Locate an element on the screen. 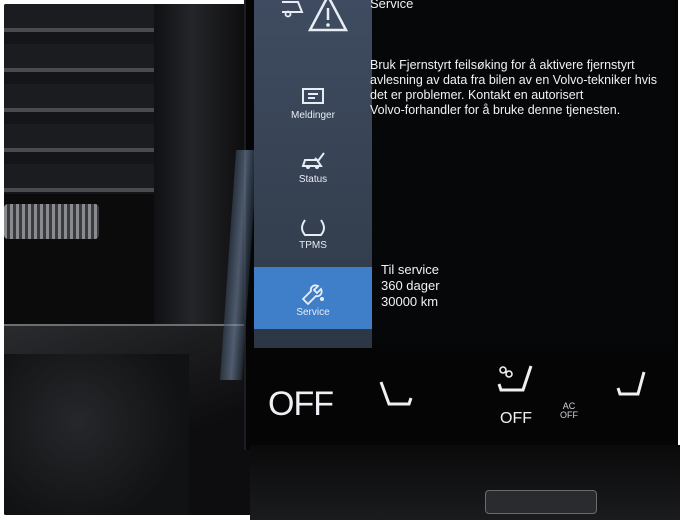 This screenshot has height=520, width=682. car-check-icon is located at coordinates (313, 160).